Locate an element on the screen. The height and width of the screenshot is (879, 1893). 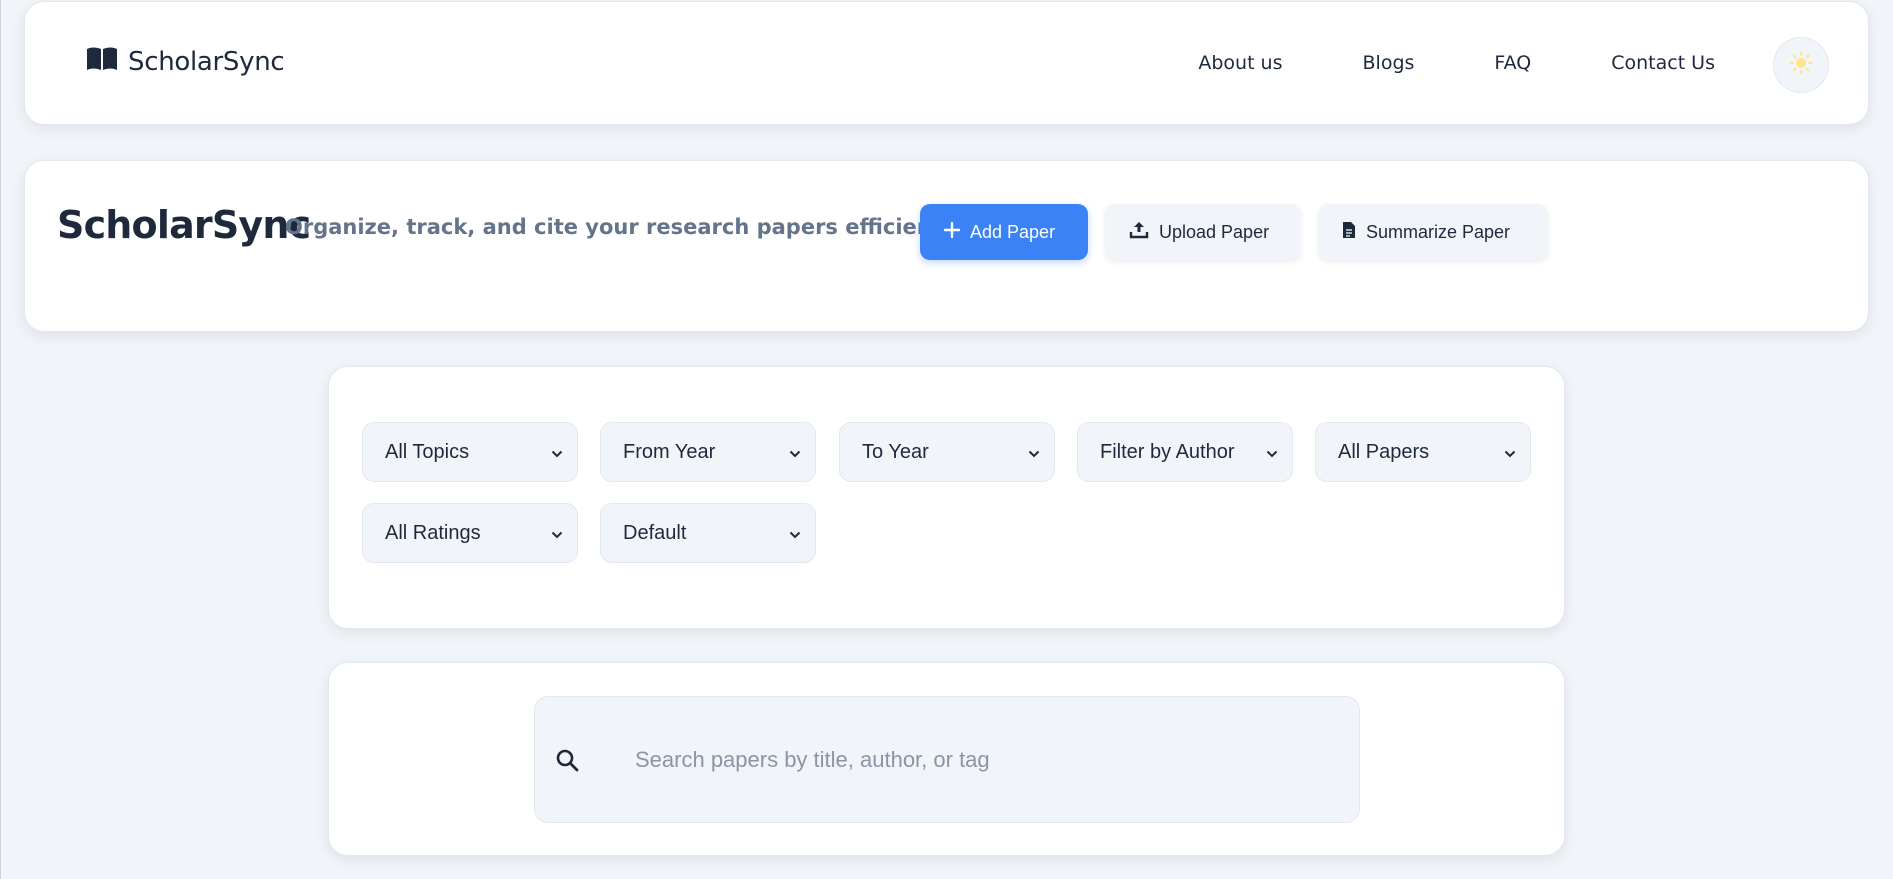
from-year-select: From Year is located at coordinates (708, 452).